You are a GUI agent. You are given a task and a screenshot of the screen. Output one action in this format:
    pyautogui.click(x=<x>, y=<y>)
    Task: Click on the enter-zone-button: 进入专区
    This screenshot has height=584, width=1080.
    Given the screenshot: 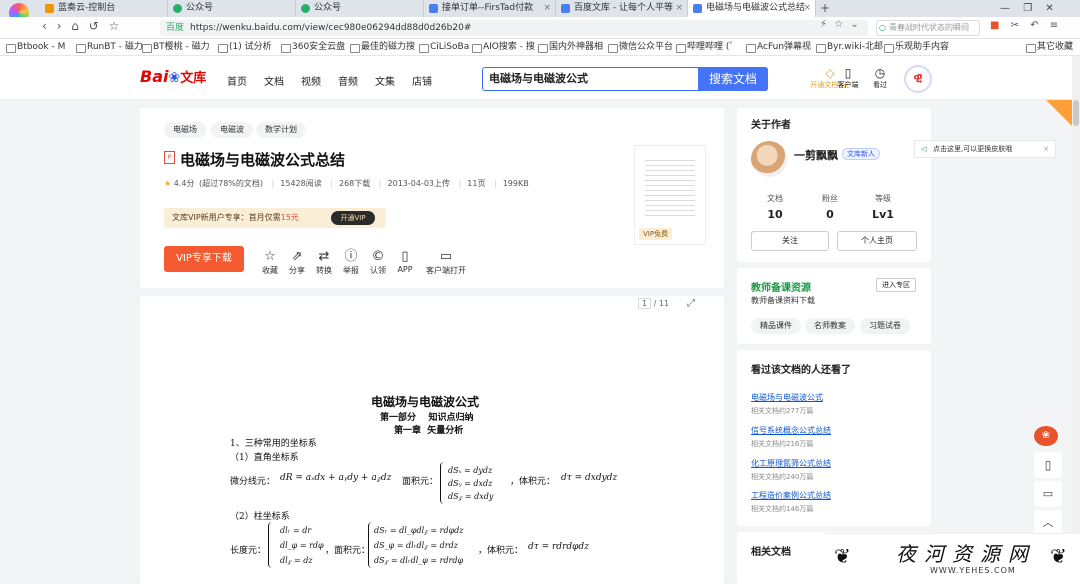 What is the action you would take?
    pyautogui.click(x=896, y=285)
    